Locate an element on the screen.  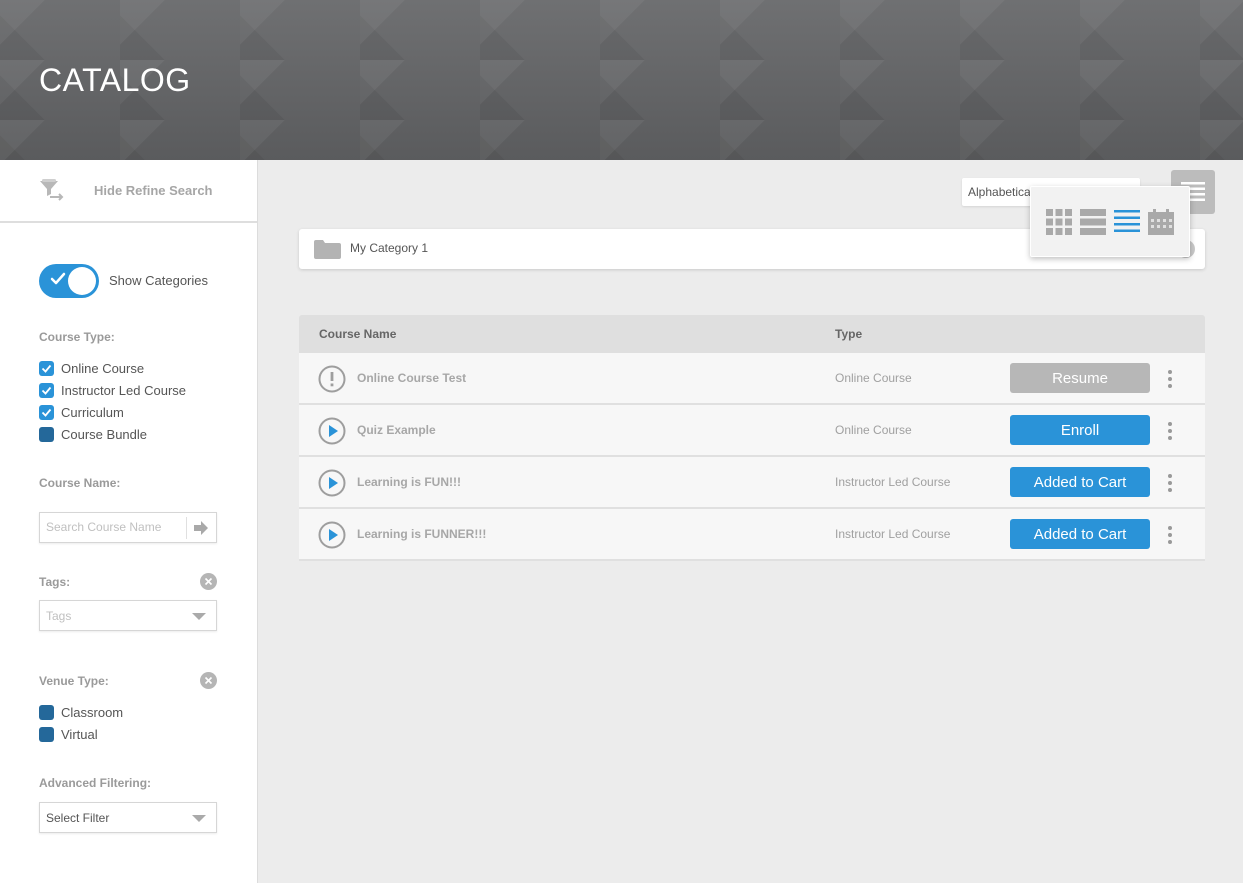
alert-icon is located at coordinates (332, 379).